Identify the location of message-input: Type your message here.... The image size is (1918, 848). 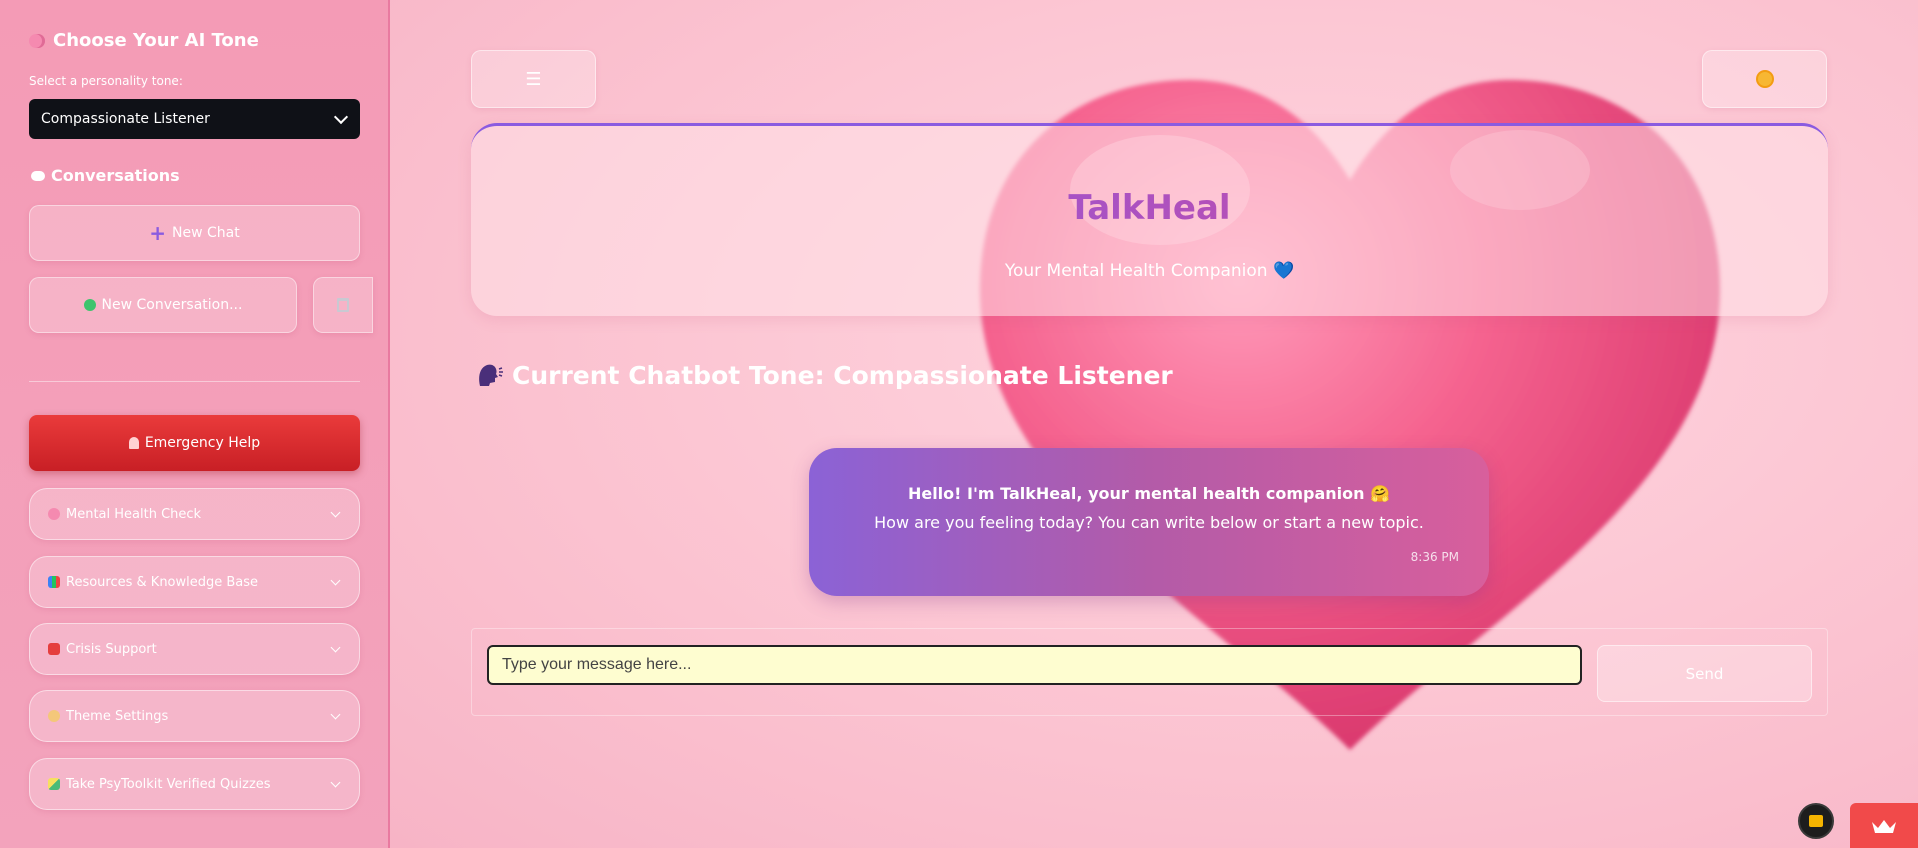
(1034, 665).